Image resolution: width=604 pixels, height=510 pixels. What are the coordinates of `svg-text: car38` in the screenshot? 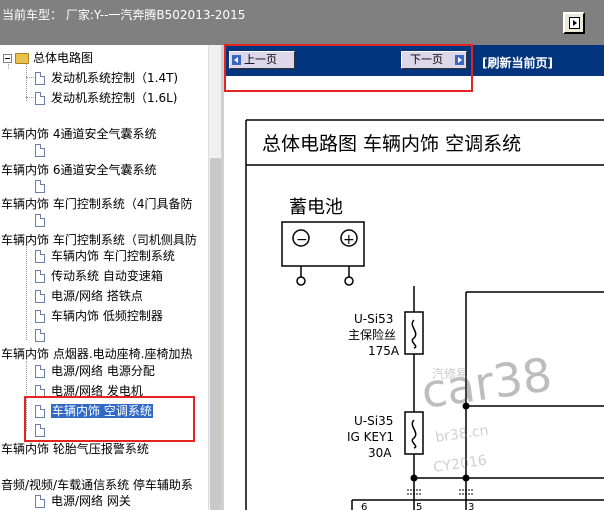 It's located at (486, 383).